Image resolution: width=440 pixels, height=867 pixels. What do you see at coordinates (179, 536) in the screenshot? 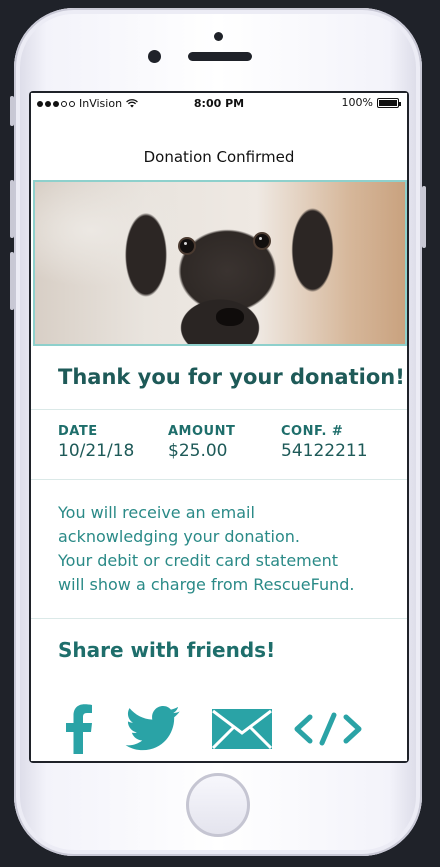
I see `message-line: acknowledging your donation.` at bounding box center [179, 536].